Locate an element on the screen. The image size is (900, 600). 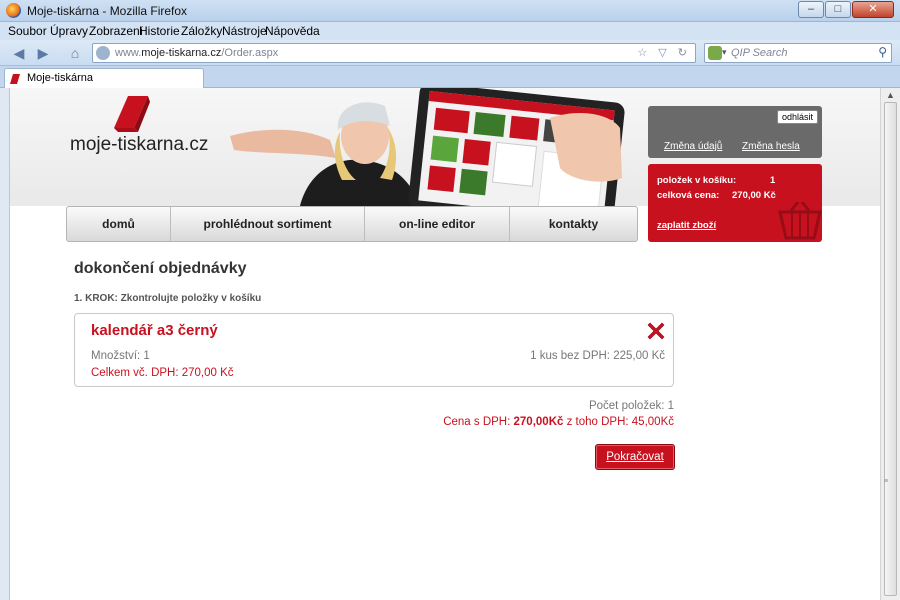
window-title: Moje-tiskárna - Mozilla Firefox is located at coordinates (107, 11).